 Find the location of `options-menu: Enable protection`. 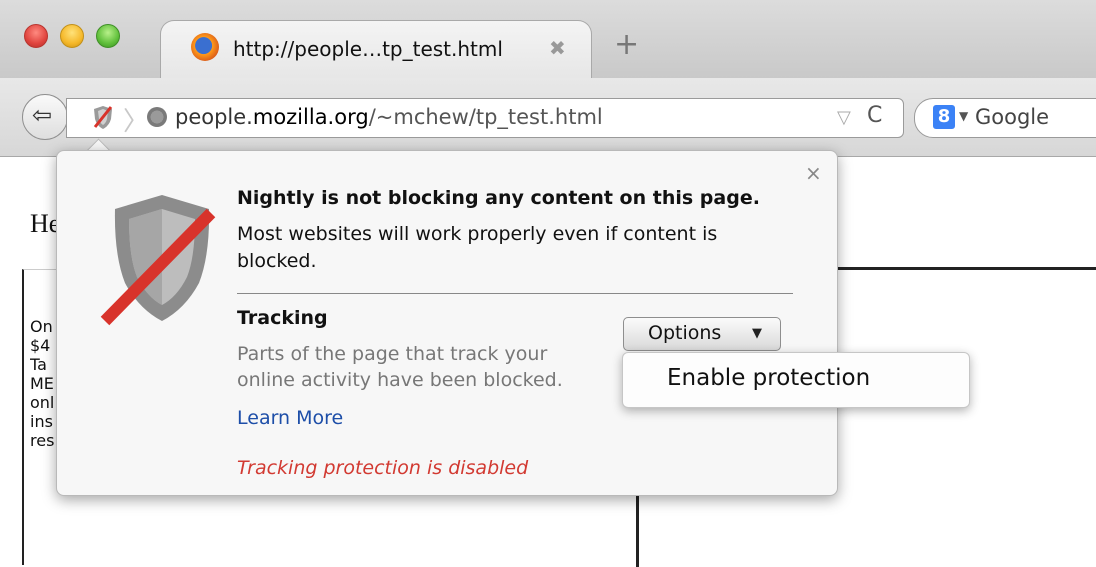

options-menu: Enable protection is located at coordinates (796, 380).